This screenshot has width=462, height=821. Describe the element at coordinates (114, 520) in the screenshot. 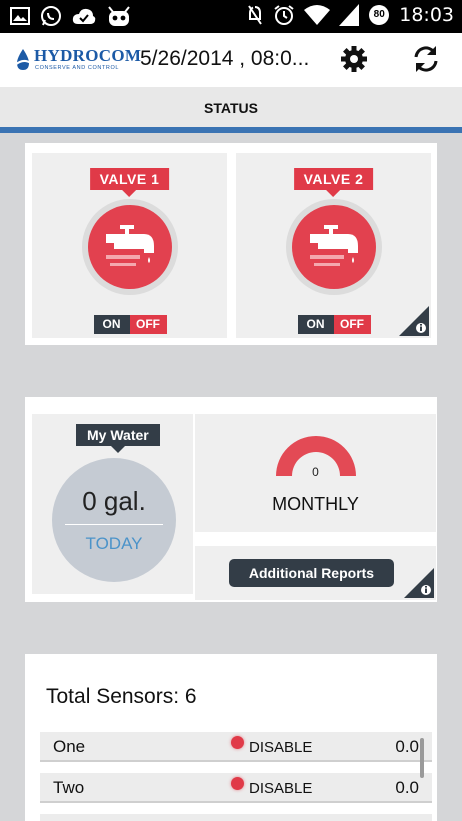

I see `water-usage-circle: 0 gal. TODAY` at that location.